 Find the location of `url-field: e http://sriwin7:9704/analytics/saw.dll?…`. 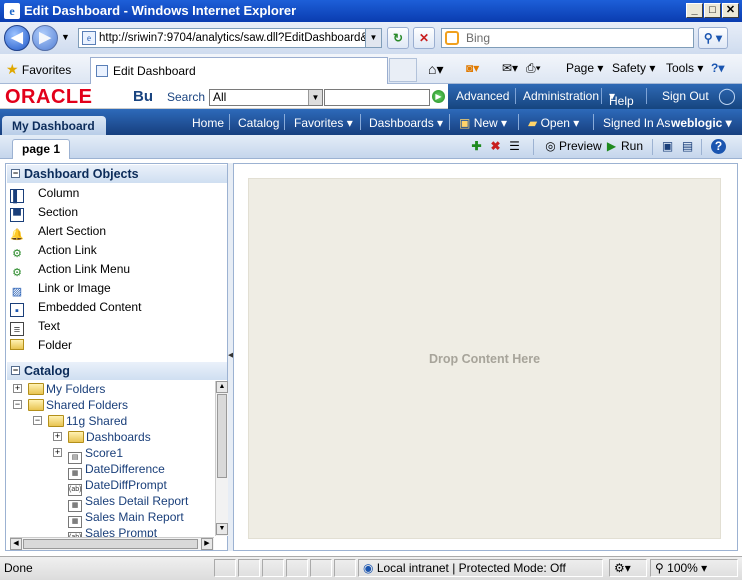

url-field: e http://sriwin7:9704/analytics/saw.dll?… is located at coordinates (230, 38).